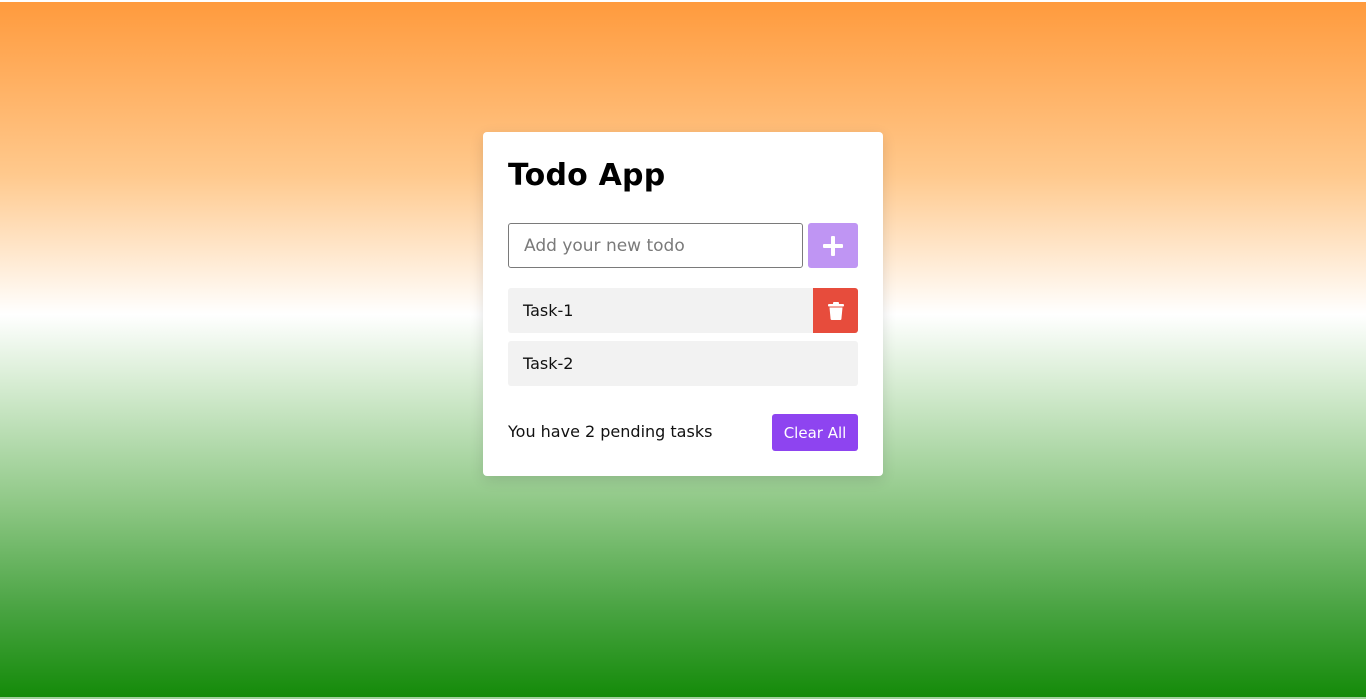 Image resolution: width=1366 pixels, height=699 pixels. Describe the element at coordinates (548, 363) in the screenshot. I see `todo-item-label: Task-2` at that location.